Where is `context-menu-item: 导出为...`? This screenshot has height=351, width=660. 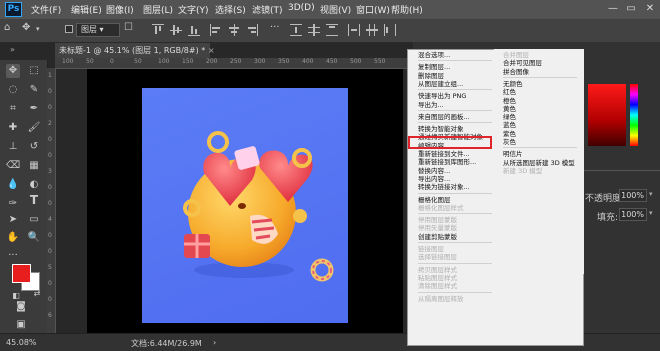
context-menu-item: 导出为... is located at coordinates (431, 105).